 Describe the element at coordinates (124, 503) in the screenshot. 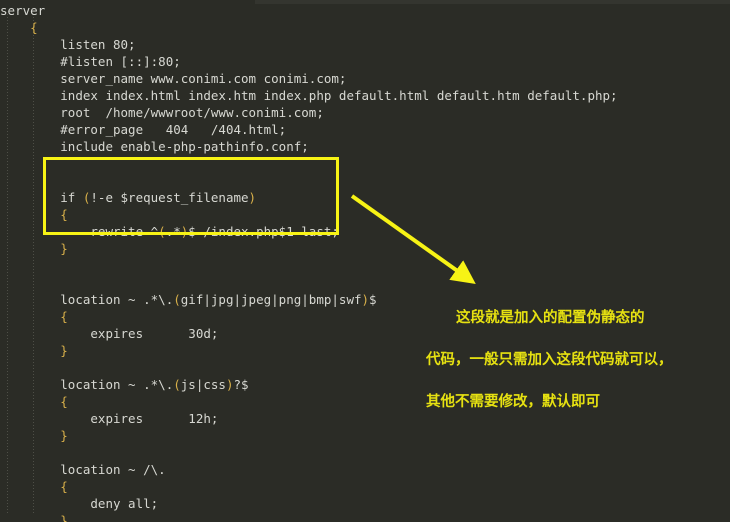

I see `code-line: deny all;` at that location.